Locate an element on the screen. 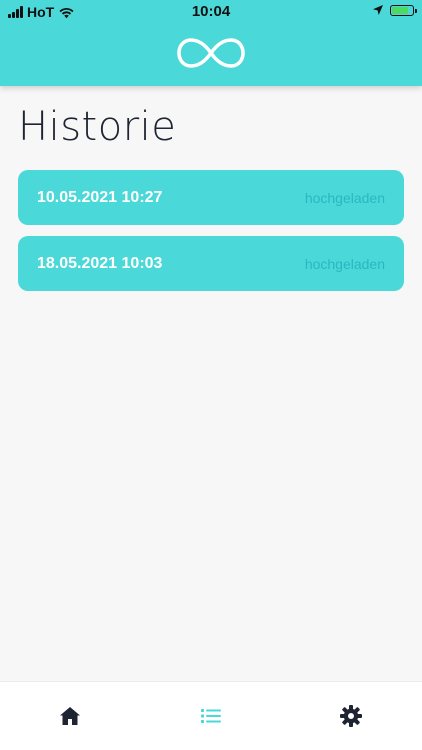 The width and height of the screenshot is (422, 750). tab-settings is located at coordinates (351, 716).